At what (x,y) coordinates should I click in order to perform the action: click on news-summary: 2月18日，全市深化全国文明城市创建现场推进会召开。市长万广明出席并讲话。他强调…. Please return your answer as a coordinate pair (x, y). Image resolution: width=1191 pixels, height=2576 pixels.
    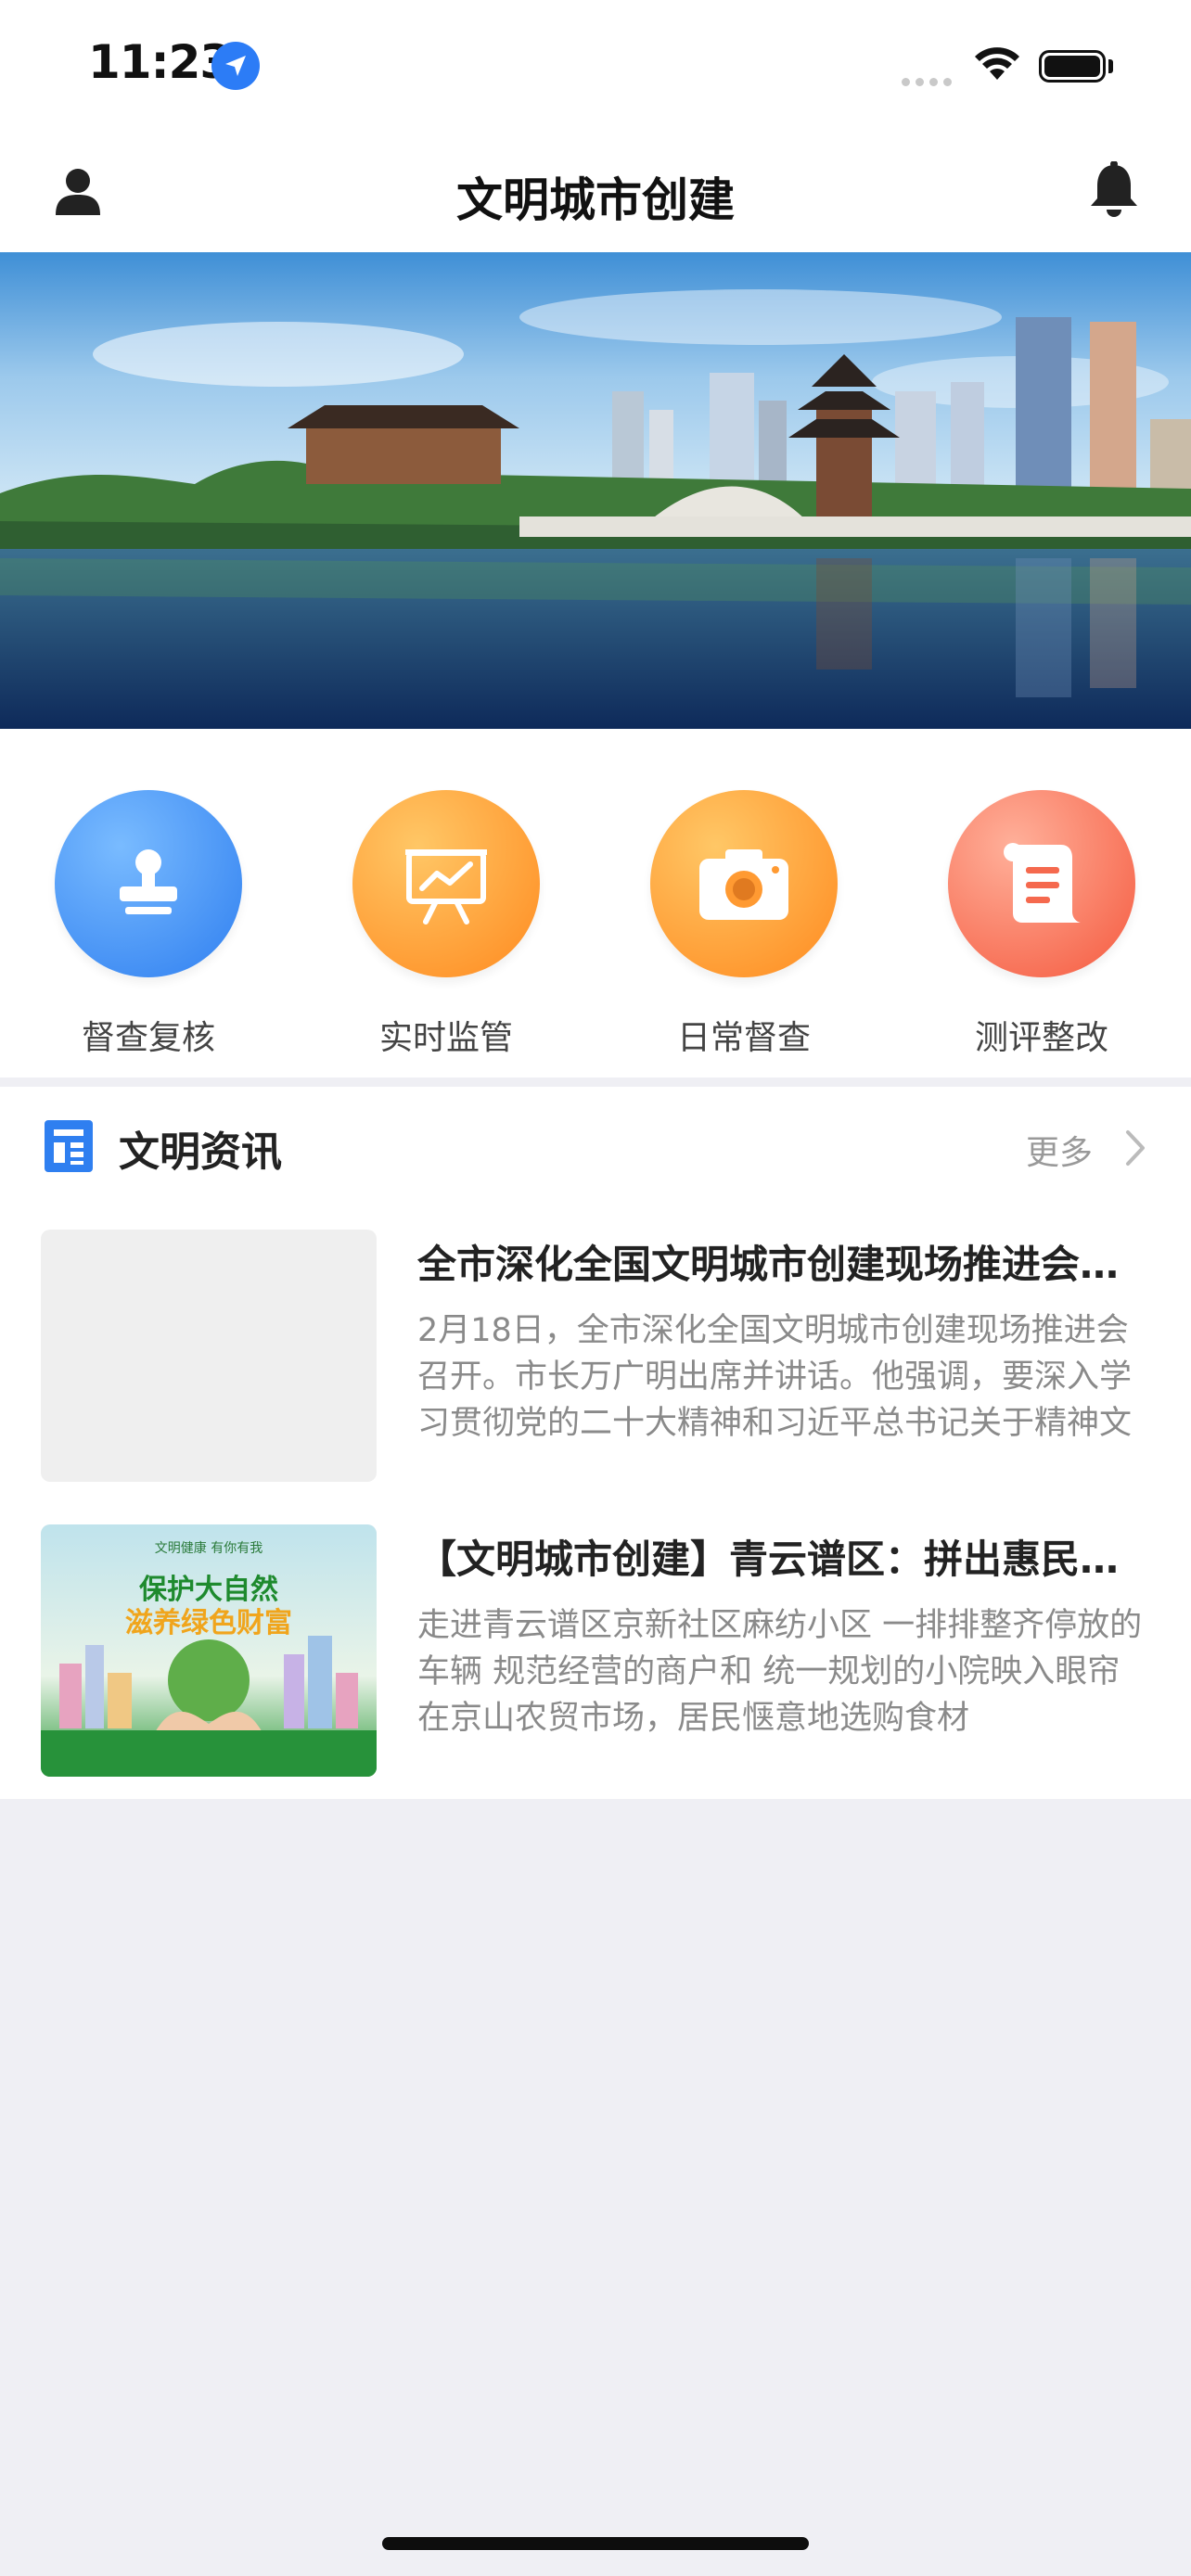
    Looking at the image, I should click on (775, 1377).